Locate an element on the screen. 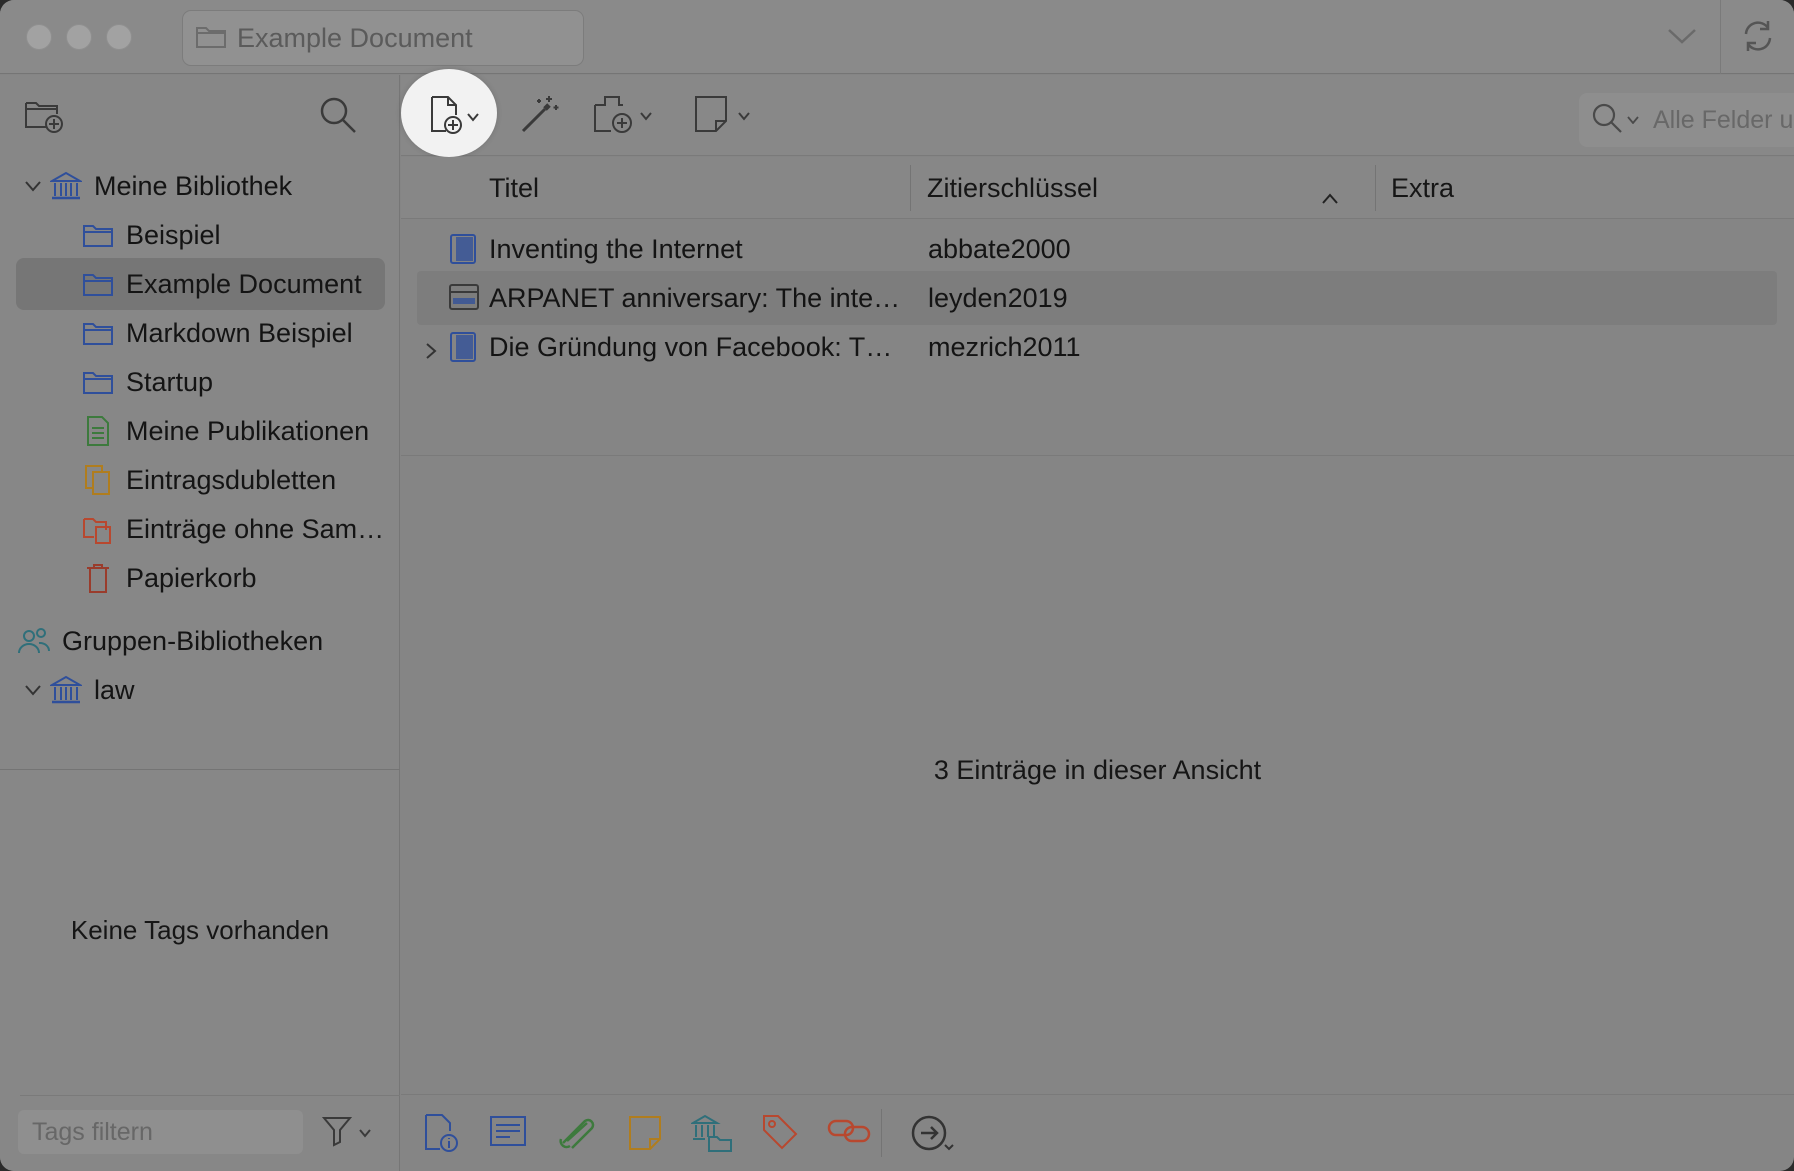  table-row: Inventing the Internet abbate2000 is located at coordinates (1097, 249).